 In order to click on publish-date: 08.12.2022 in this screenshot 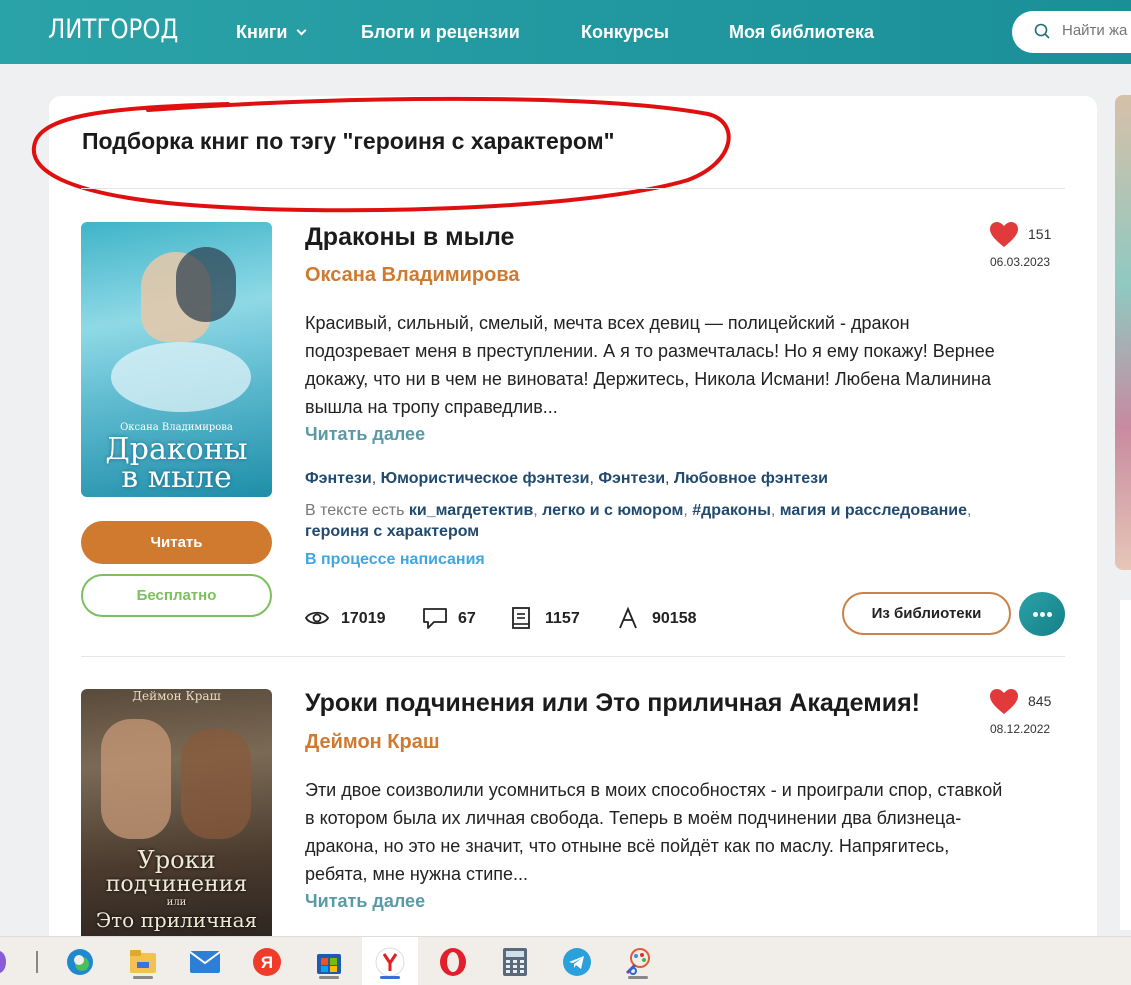, I will do `click(1020, 729)`.